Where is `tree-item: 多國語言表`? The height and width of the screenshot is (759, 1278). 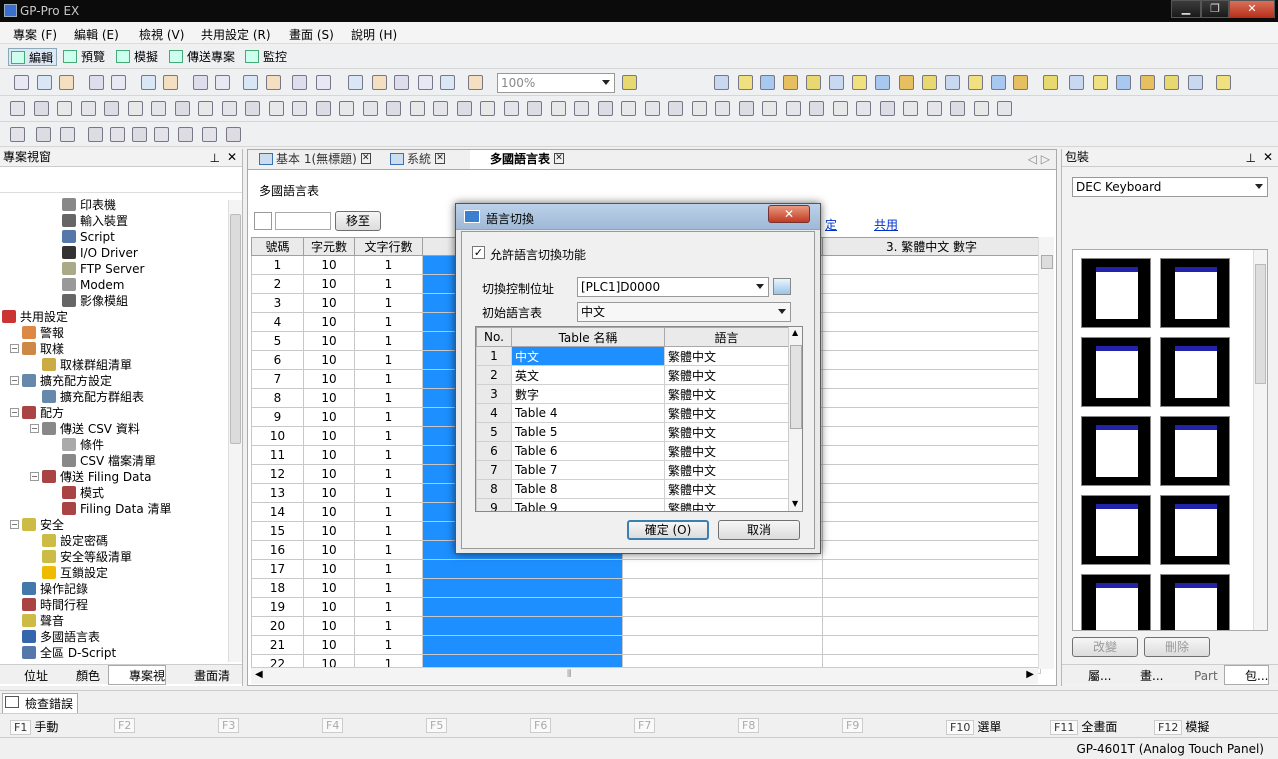 tree-item: 多國語言表 is located at coordinates (61, 637).